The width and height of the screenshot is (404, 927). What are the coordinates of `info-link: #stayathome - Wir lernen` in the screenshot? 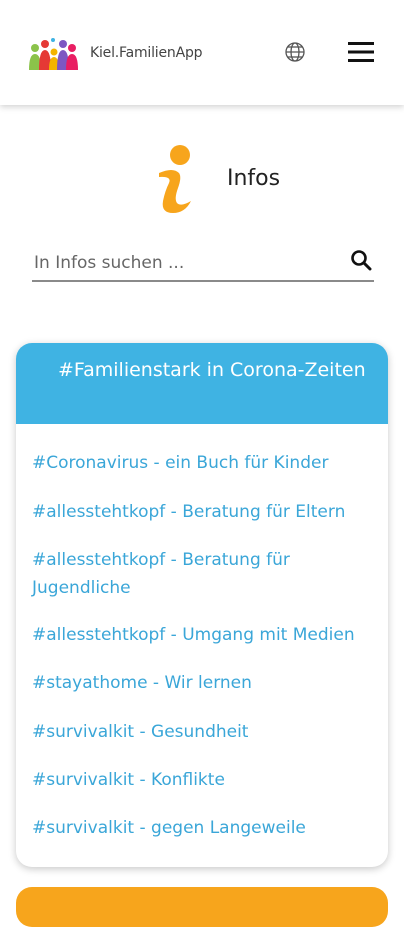 It's located at (202, 683).